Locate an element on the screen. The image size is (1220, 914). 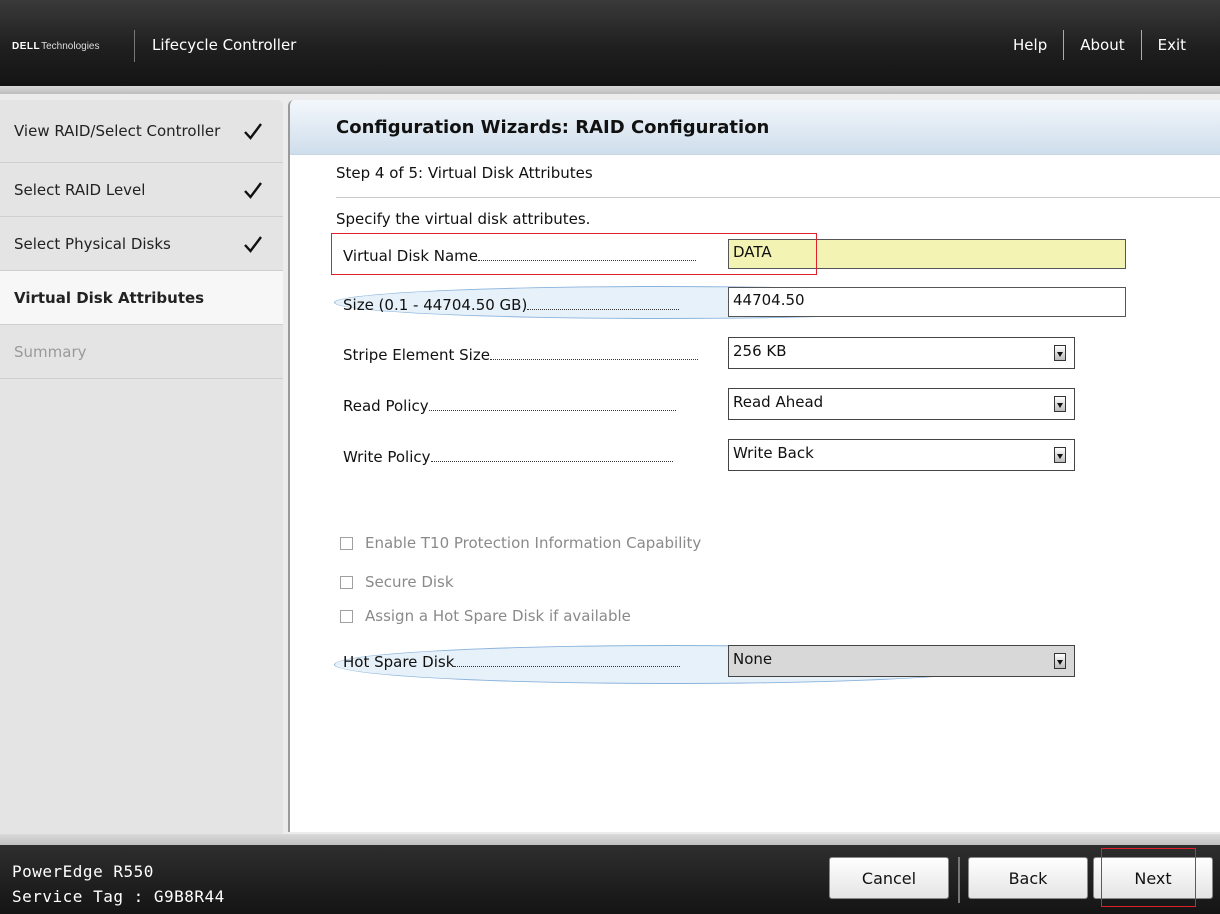
hot-spare-value: None is located at coordinates (753, 659).